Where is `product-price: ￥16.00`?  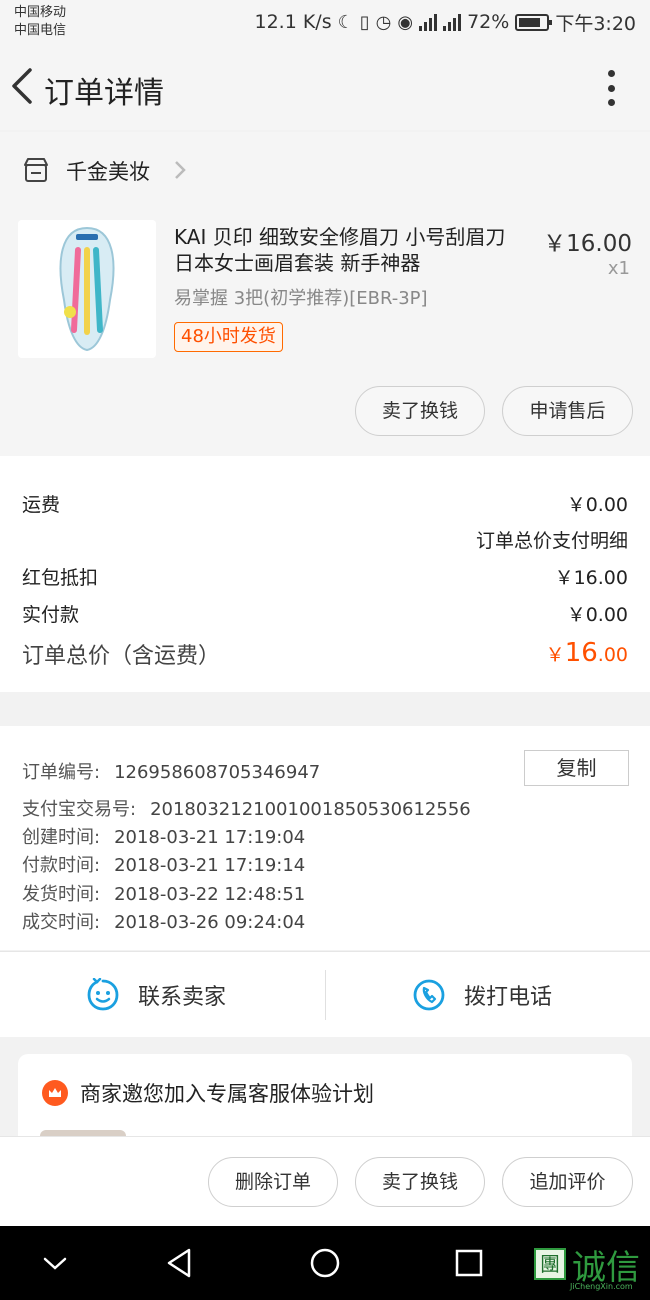
product-price: ￥16.00 is located at coordinates (587, 244).